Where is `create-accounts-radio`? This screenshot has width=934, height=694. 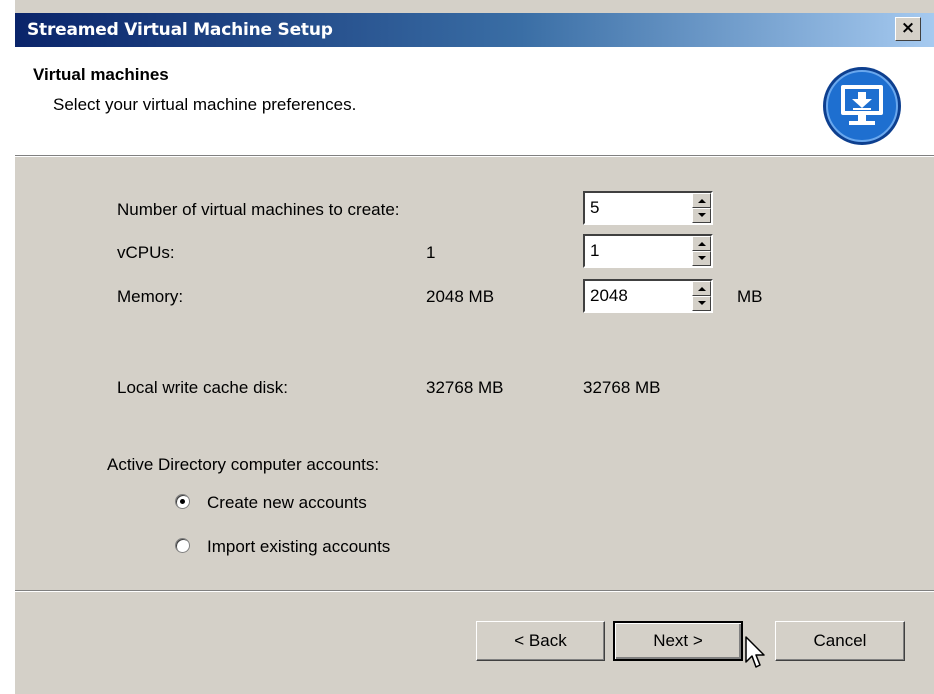
create-accounts-radio is located at coordinates (182, 501).